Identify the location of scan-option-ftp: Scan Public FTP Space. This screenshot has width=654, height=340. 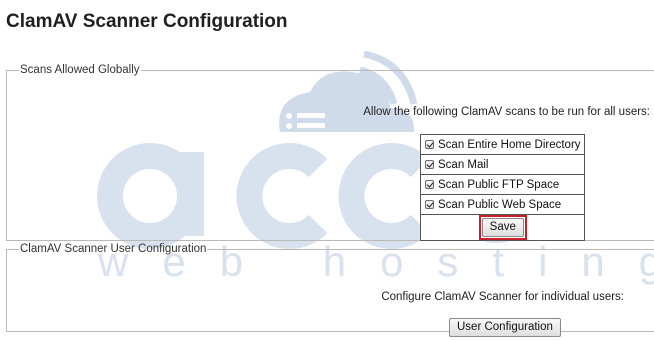
(502, 184).